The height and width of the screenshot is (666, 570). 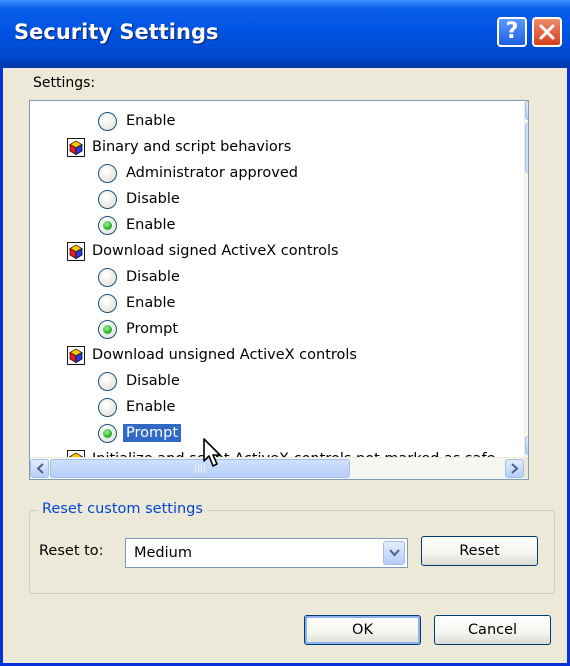 What do you see at coordinates (479, 551) in the screenshot?
I see `reset-button: Reset` at bounding box center [479, 551].